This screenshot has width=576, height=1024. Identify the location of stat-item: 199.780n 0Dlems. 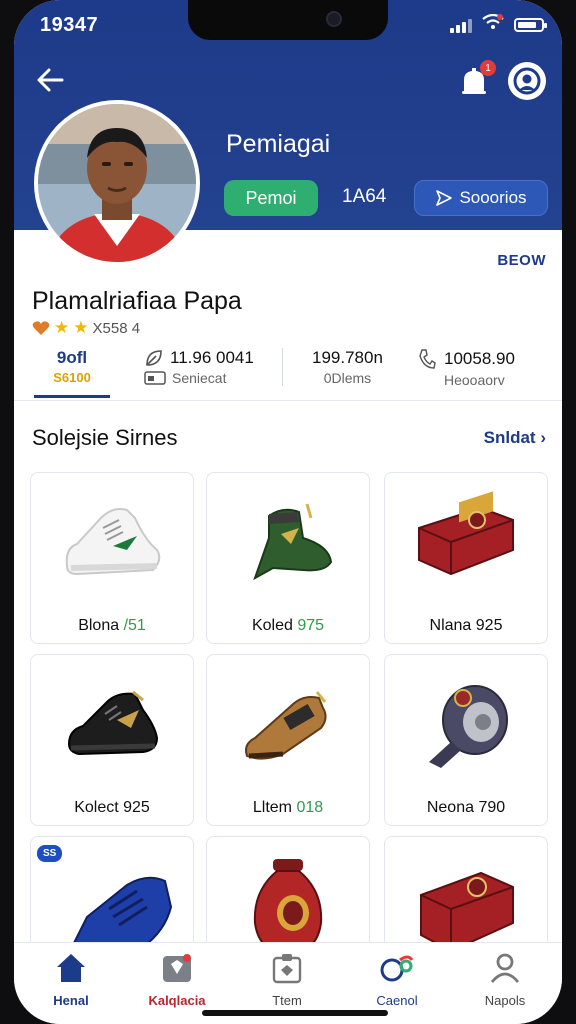
(347, 367).